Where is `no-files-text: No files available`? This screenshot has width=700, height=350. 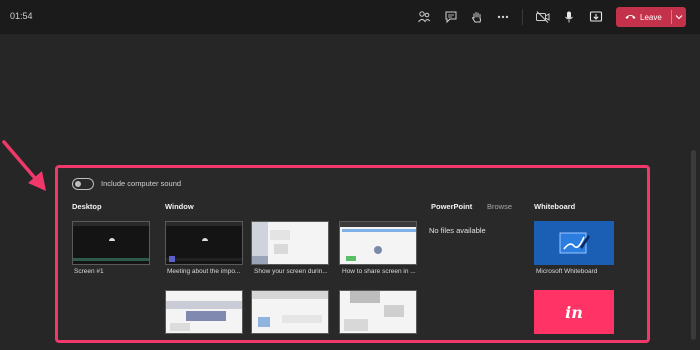 no-files-text: No files available is located at coordinates (457, 230).